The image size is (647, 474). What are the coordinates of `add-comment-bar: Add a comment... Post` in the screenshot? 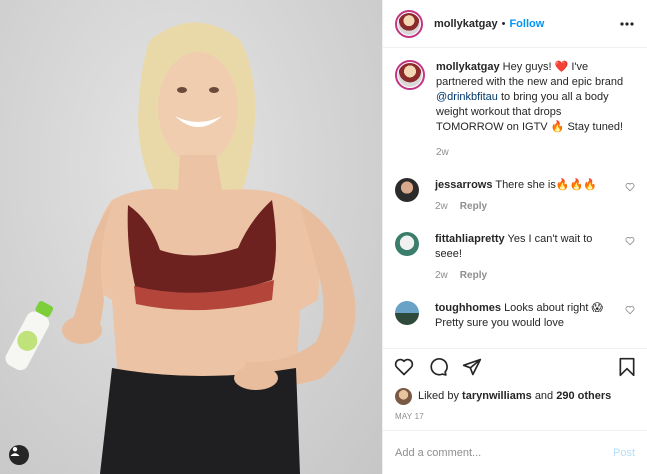 It's located at (515, 452).